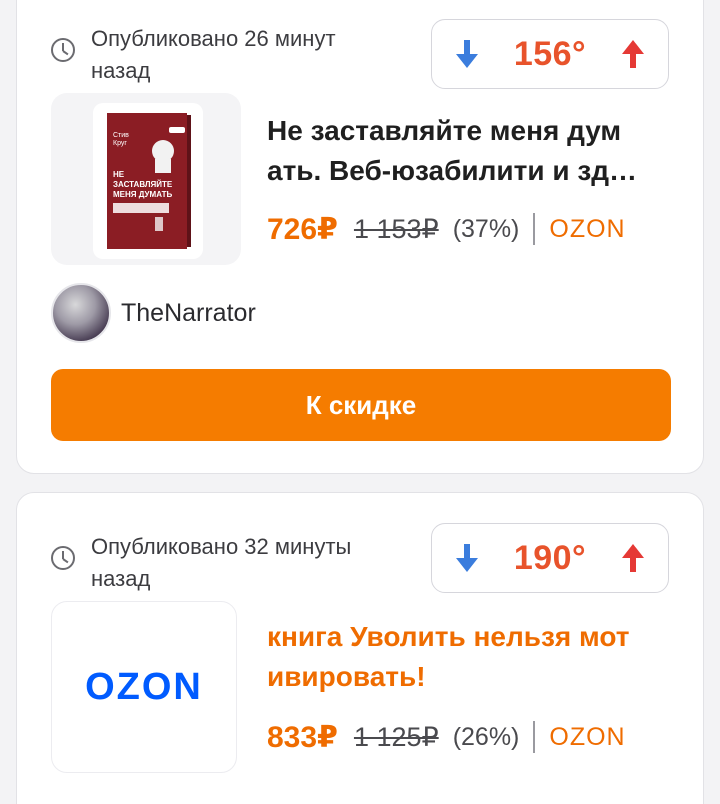  Describe the element at coordinates (213, 54) in the screenshot. I see `published-text: Опубликовано 26 минут назад` at that location.